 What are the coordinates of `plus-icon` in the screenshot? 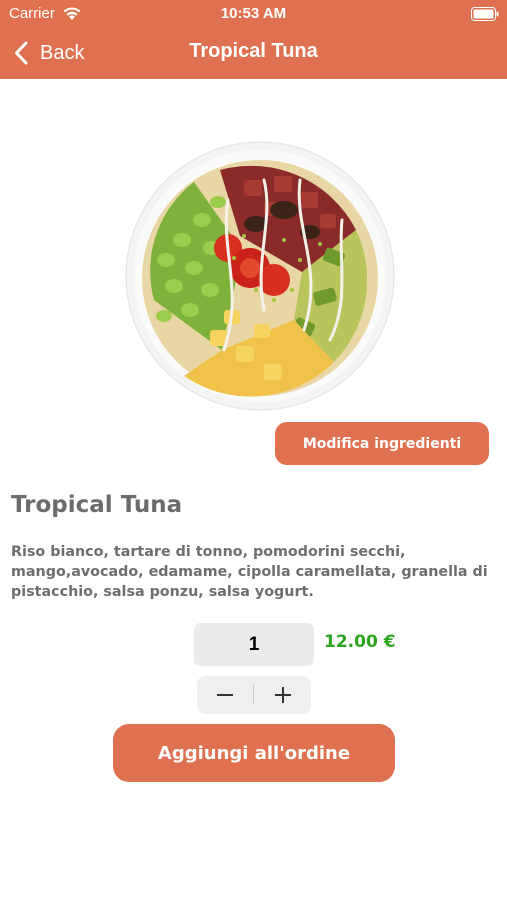 It's located at (283, 695).